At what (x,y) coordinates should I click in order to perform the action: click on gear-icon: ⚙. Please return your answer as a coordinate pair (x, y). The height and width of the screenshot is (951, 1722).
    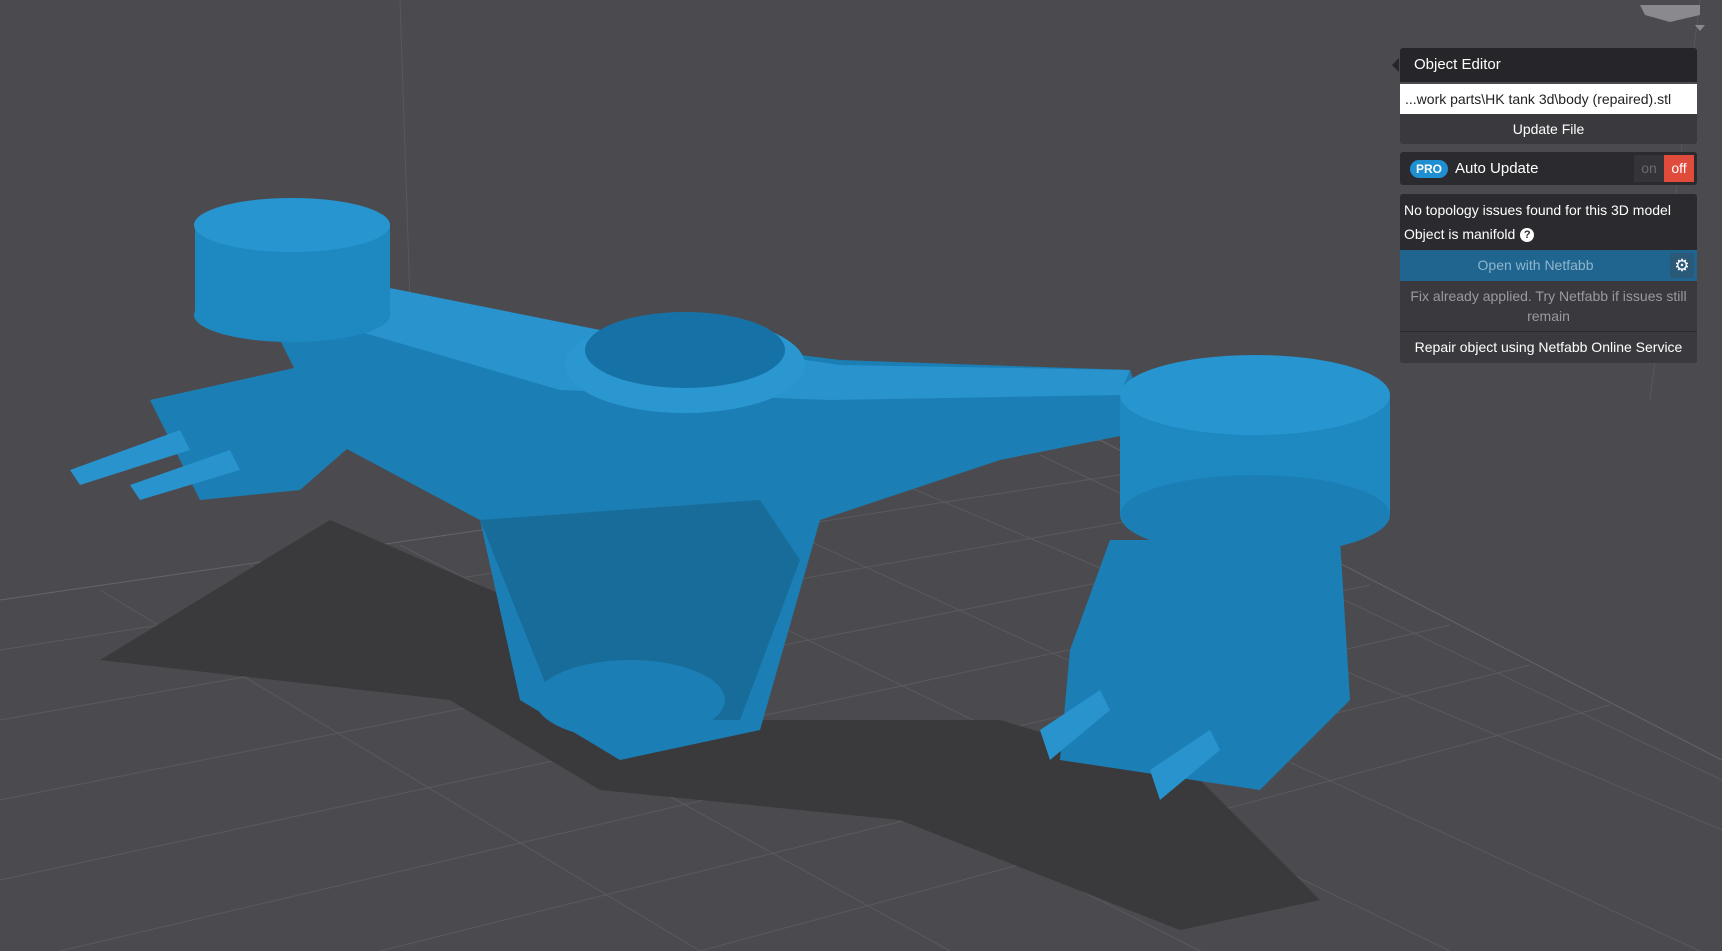
    Looking at the image, I should click on (1682, 265).